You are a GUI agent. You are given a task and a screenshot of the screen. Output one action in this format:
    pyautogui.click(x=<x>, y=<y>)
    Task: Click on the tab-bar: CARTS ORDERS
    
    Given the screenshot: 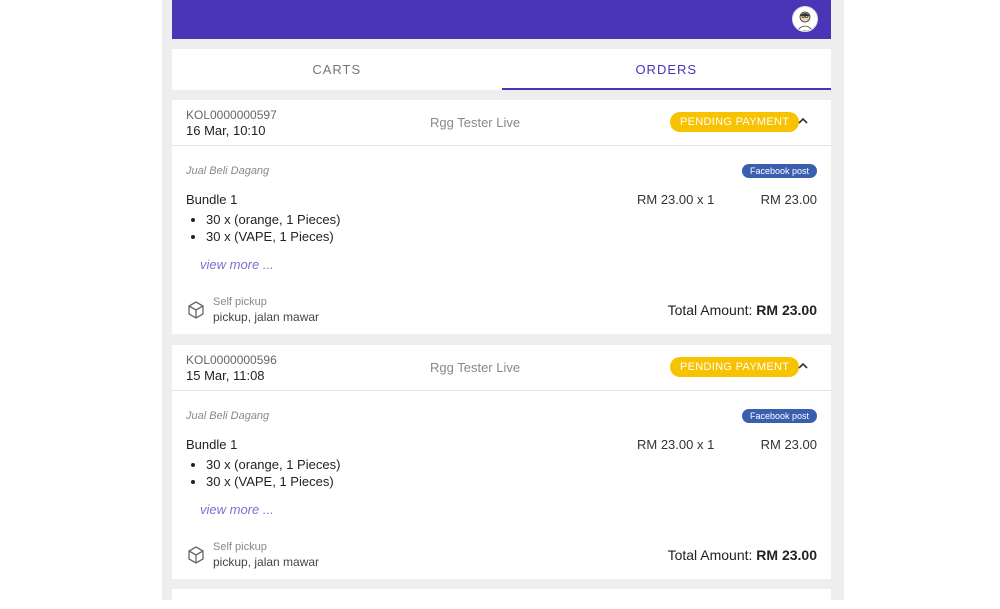 What is the action you would take?
    pyautogui.click(x=501, y=69)
    